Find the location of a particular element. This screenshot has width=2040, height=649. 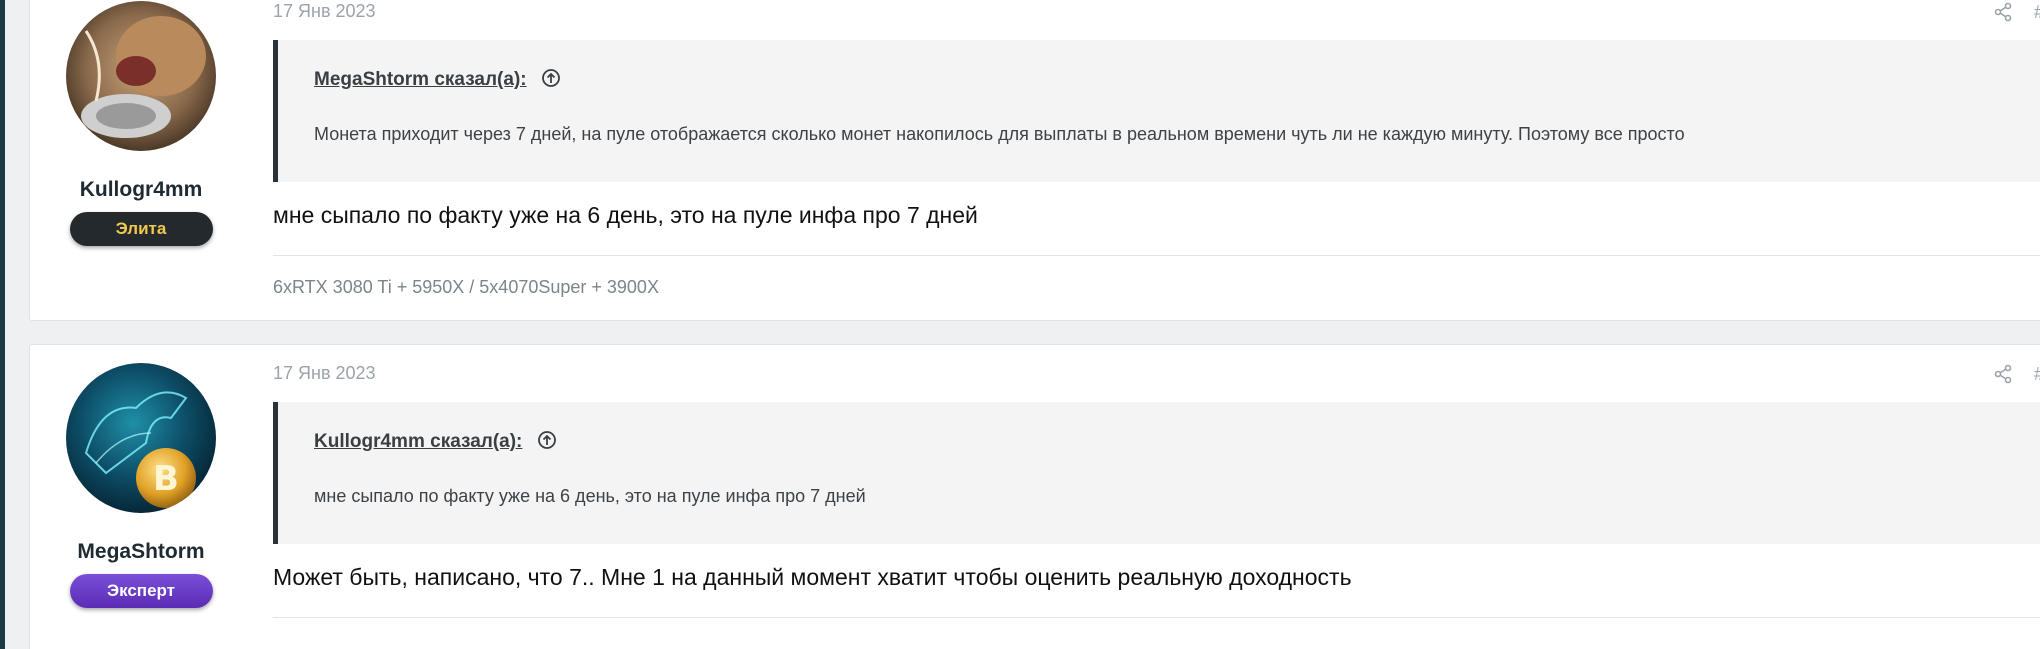

svg-text: B is located at coordinates (166, 479).